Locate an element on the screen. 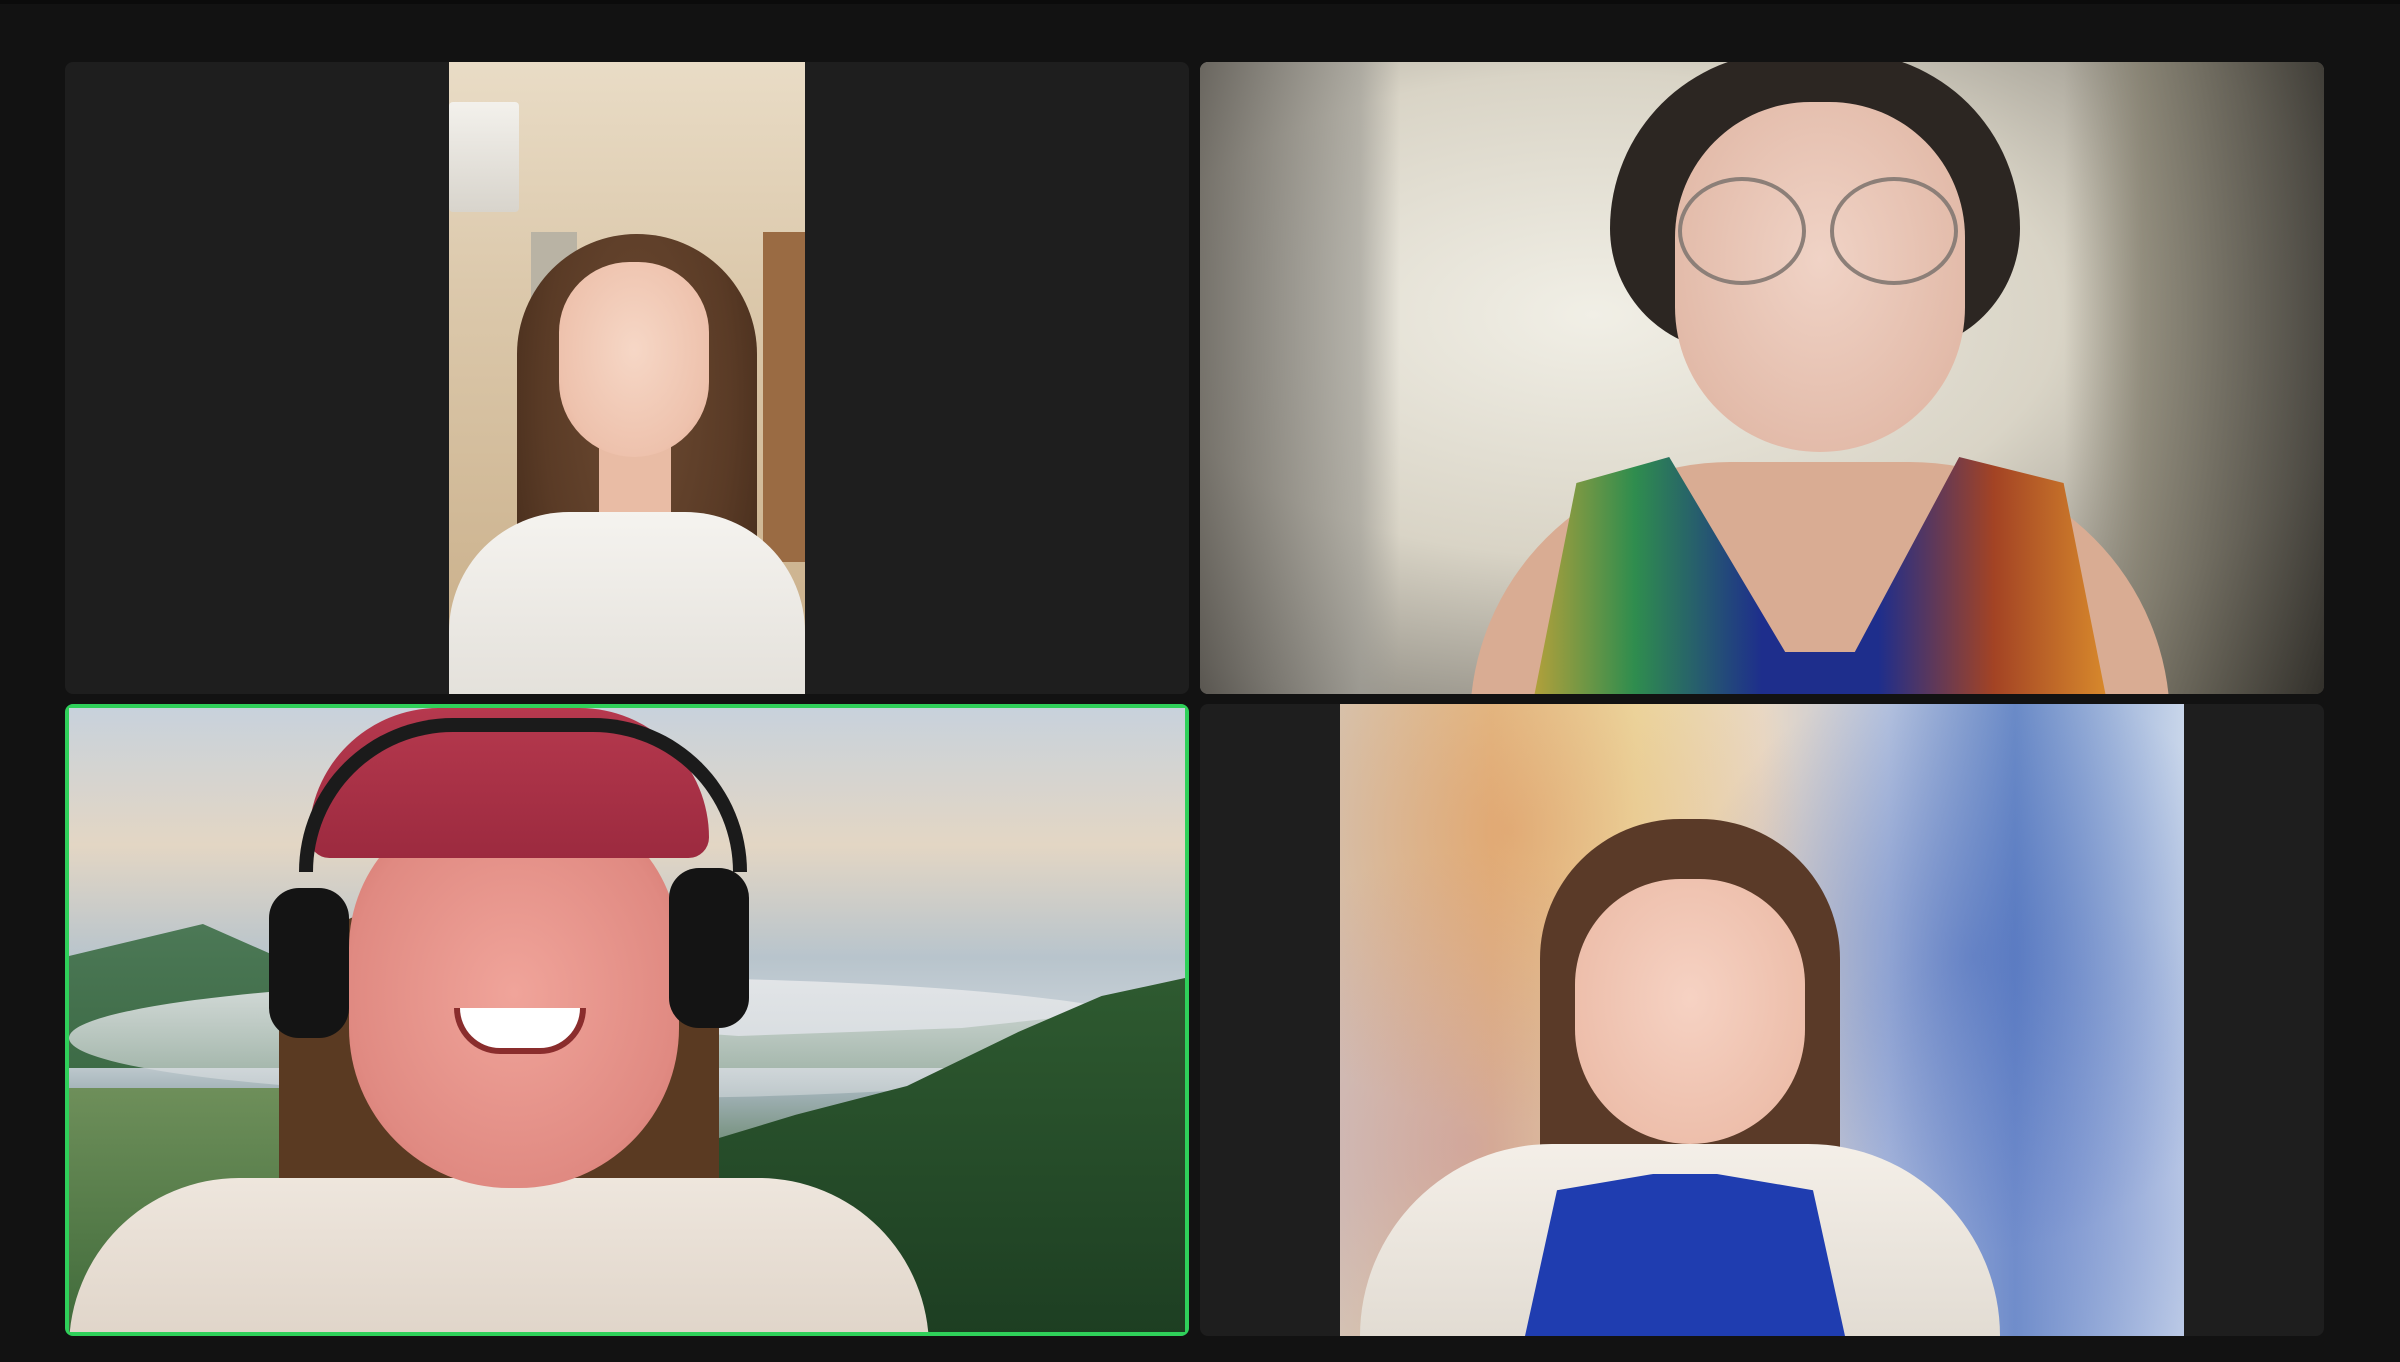 This screenshot has width=2400, height=1362. air-conditioner is located at coordinates (484, 157).